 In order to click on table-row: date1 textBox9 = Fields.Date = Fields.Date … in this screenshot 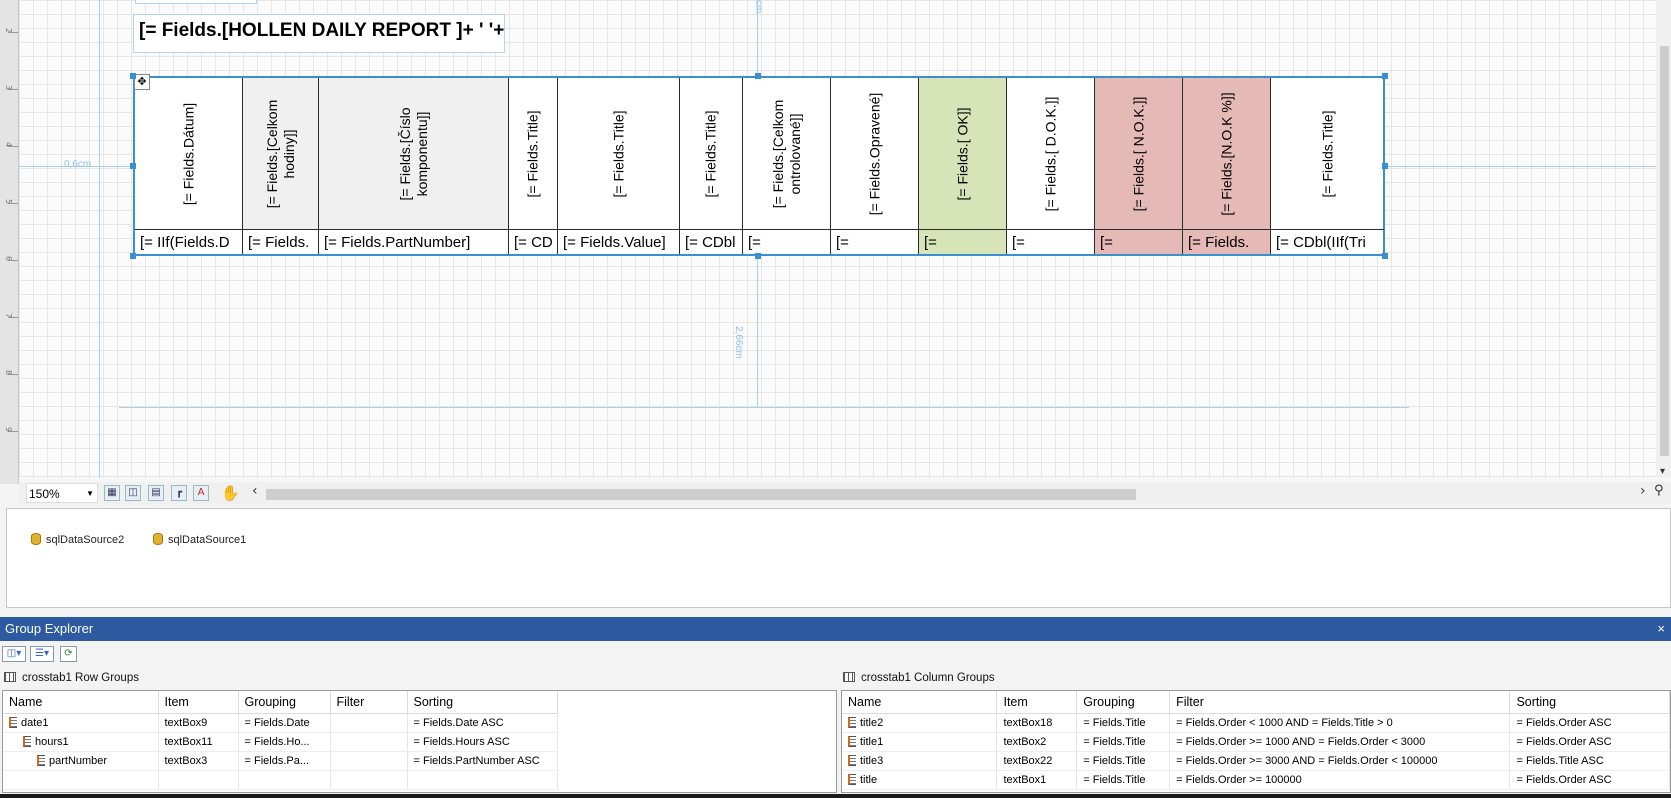, I will do `click(280, 723)`.